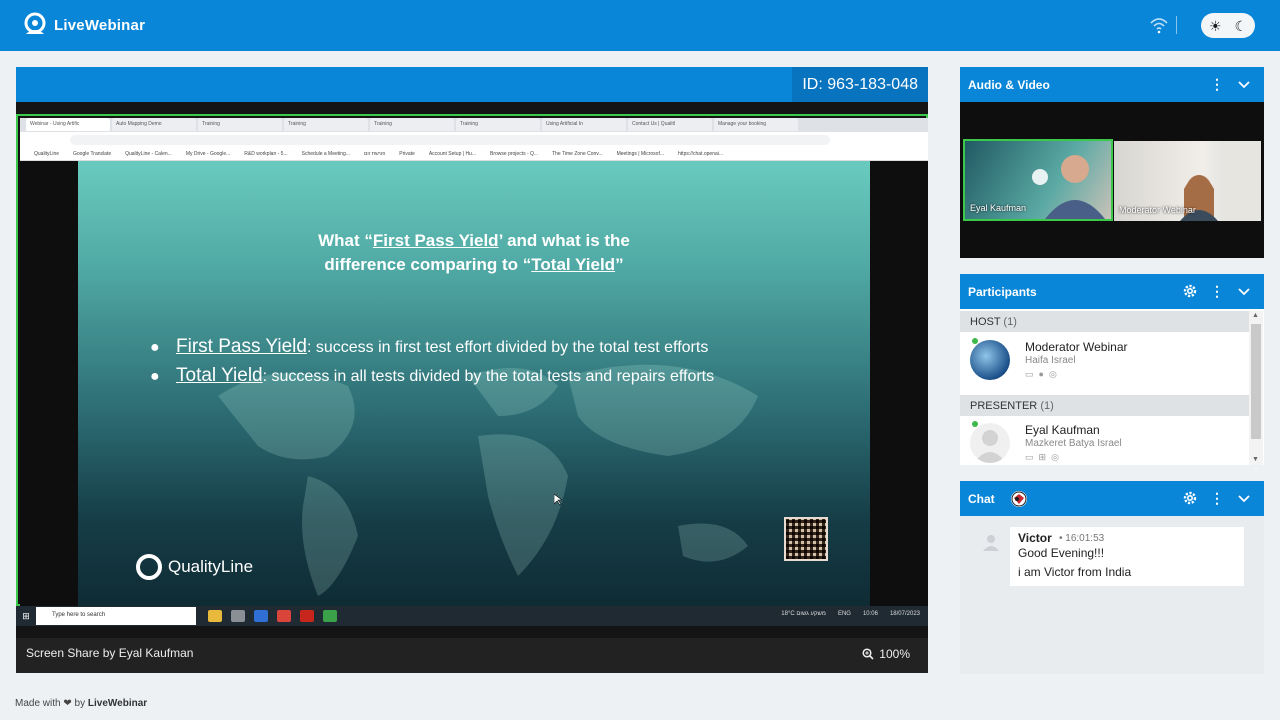 The width and height of the screenshot is (1280, 720). I want to click on qualityline-logo-icon, so click(149, 567).